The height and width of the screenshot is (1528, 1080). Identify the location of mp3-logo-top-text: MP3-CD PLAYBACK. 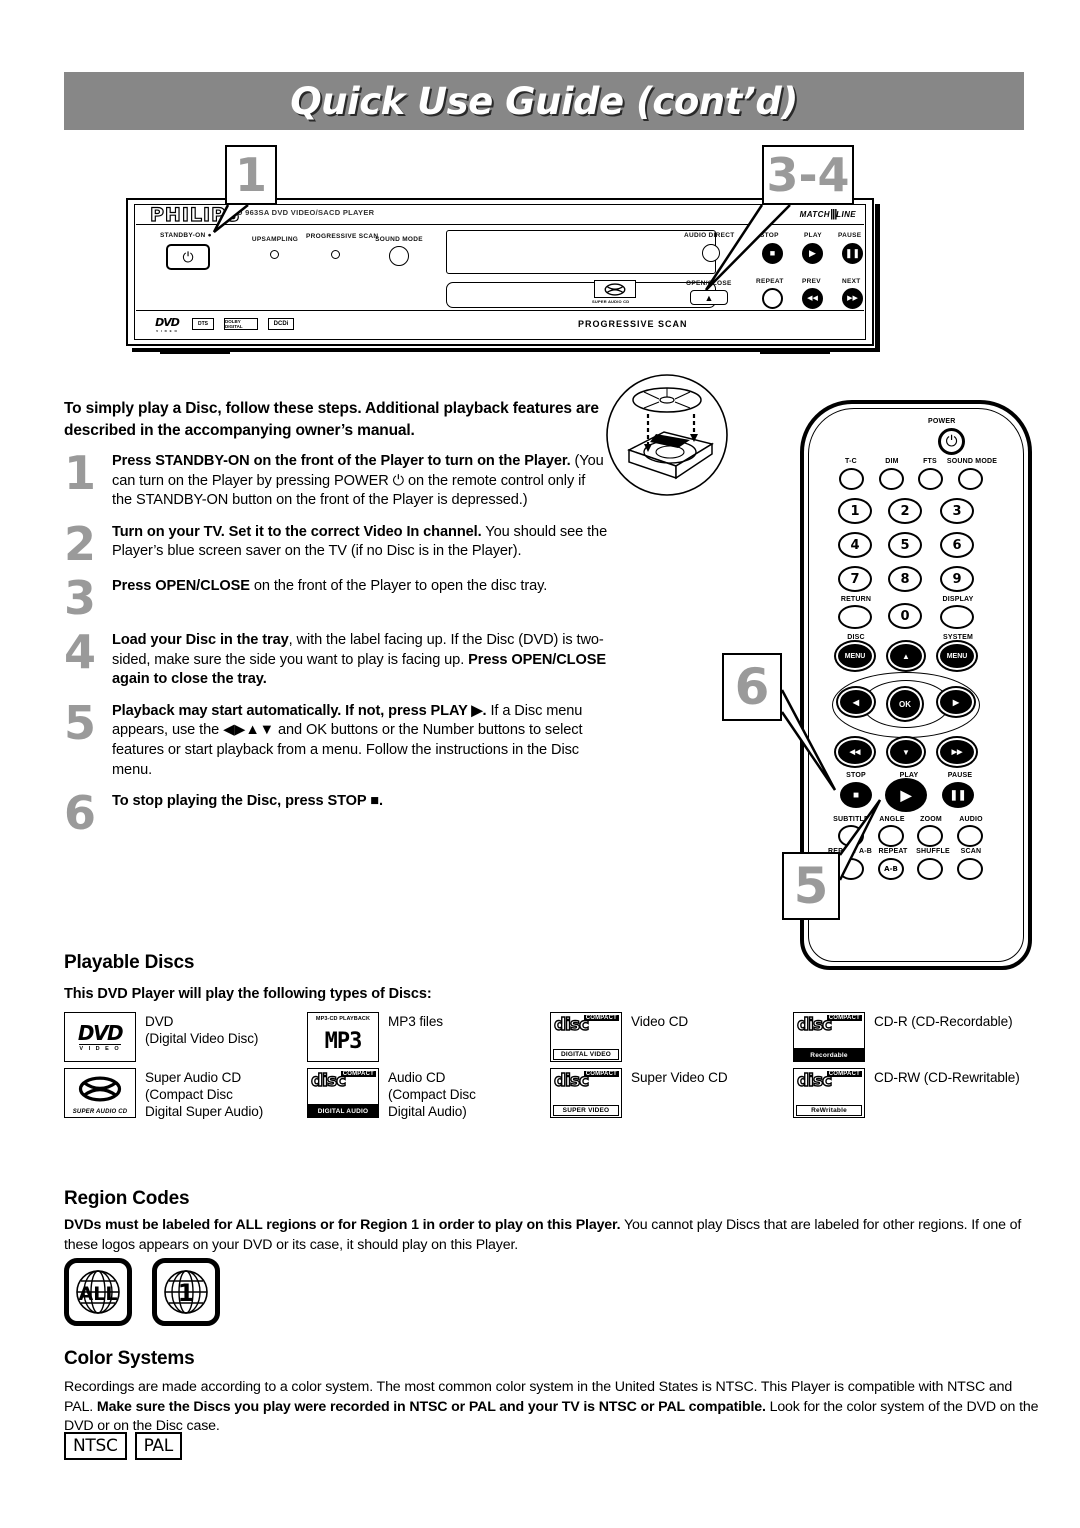
(343, 1019).